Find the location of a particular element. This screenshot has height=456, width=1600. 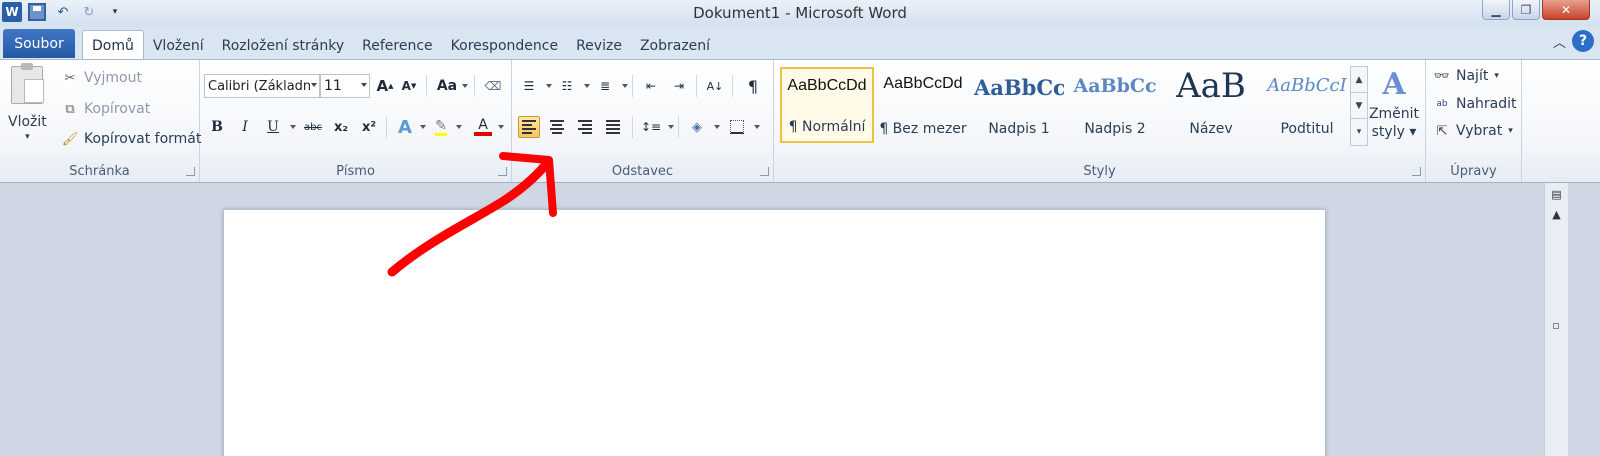

clipboard-launcher-icon is located at coordinates (190, 171).